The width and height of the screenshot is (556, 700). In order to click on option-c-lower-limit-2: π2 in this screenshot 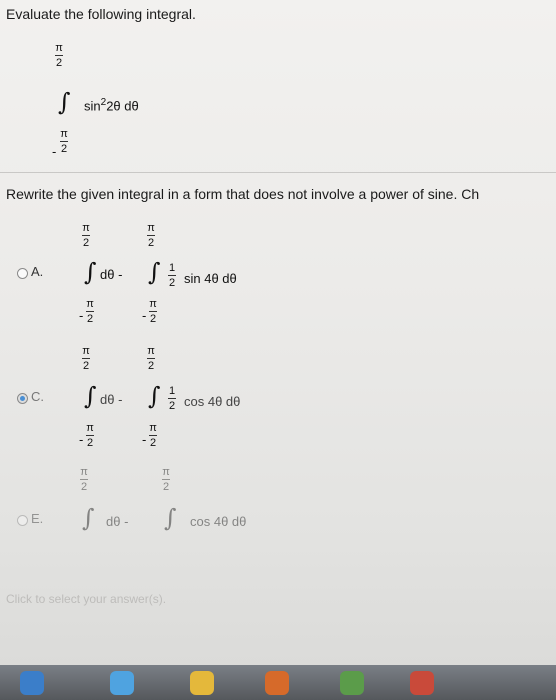, I will do `click(153, 435)`.